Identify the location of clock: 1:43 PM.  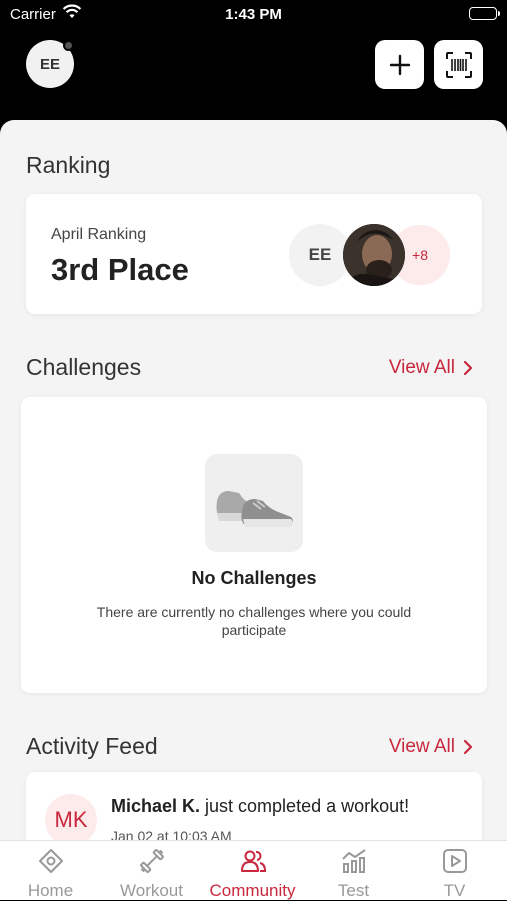
(253, 14).